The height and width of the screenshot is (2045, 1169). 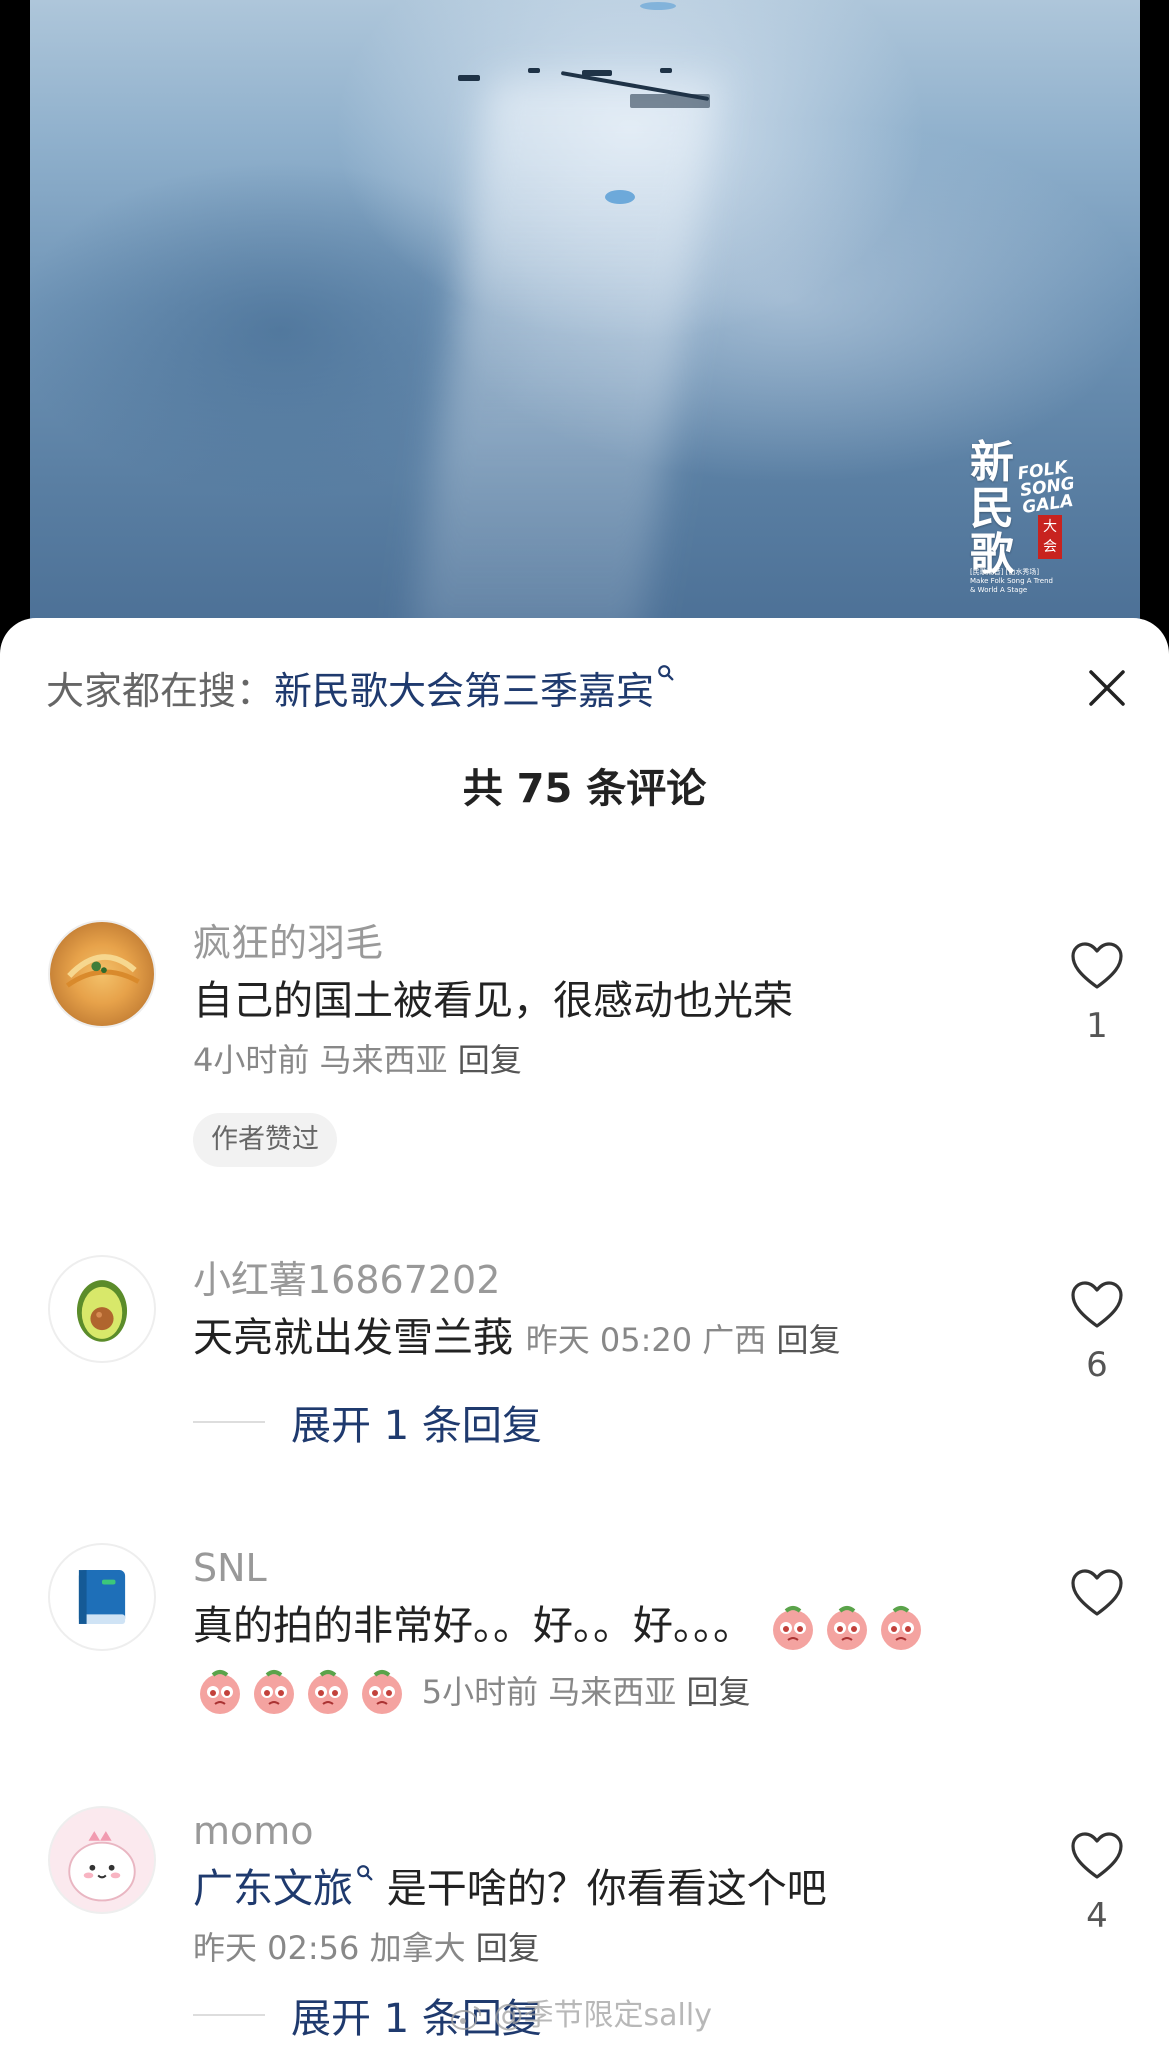 I want to click on like-button, so click(x=1097, y=1595).